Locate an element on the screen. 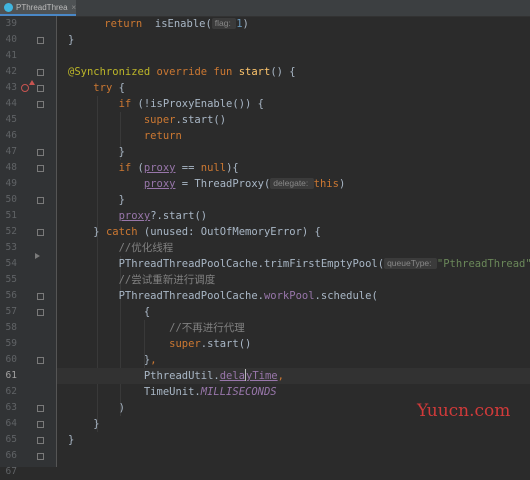 This screenshot has width=530, height=480. line-number: 58 is located at coordinates (8, 328).